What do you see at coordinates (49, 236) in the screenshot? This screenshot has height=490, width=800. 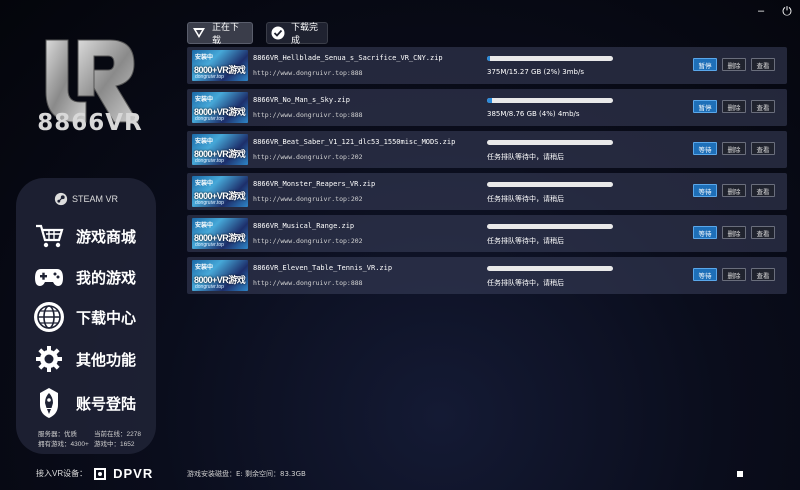 I see `cart-icon` at bounding box center [49, 236].